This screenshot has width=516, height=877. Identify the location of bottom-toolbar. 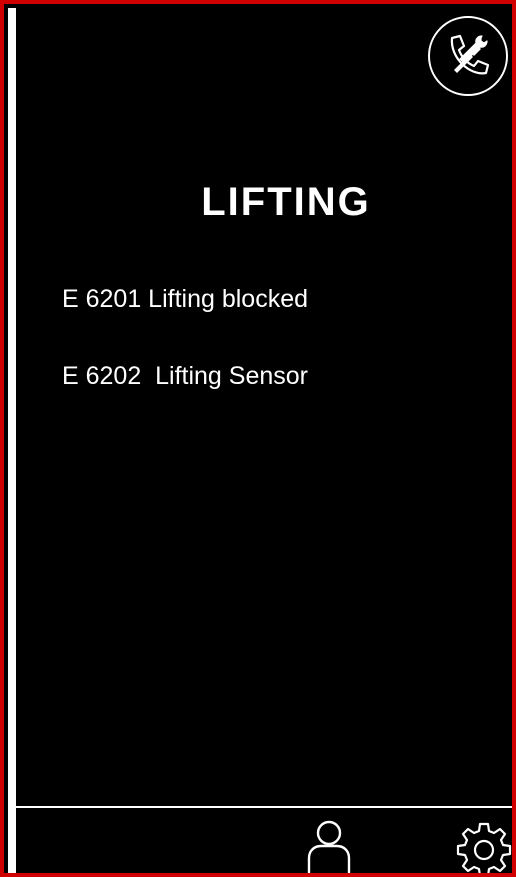
(264, 839).